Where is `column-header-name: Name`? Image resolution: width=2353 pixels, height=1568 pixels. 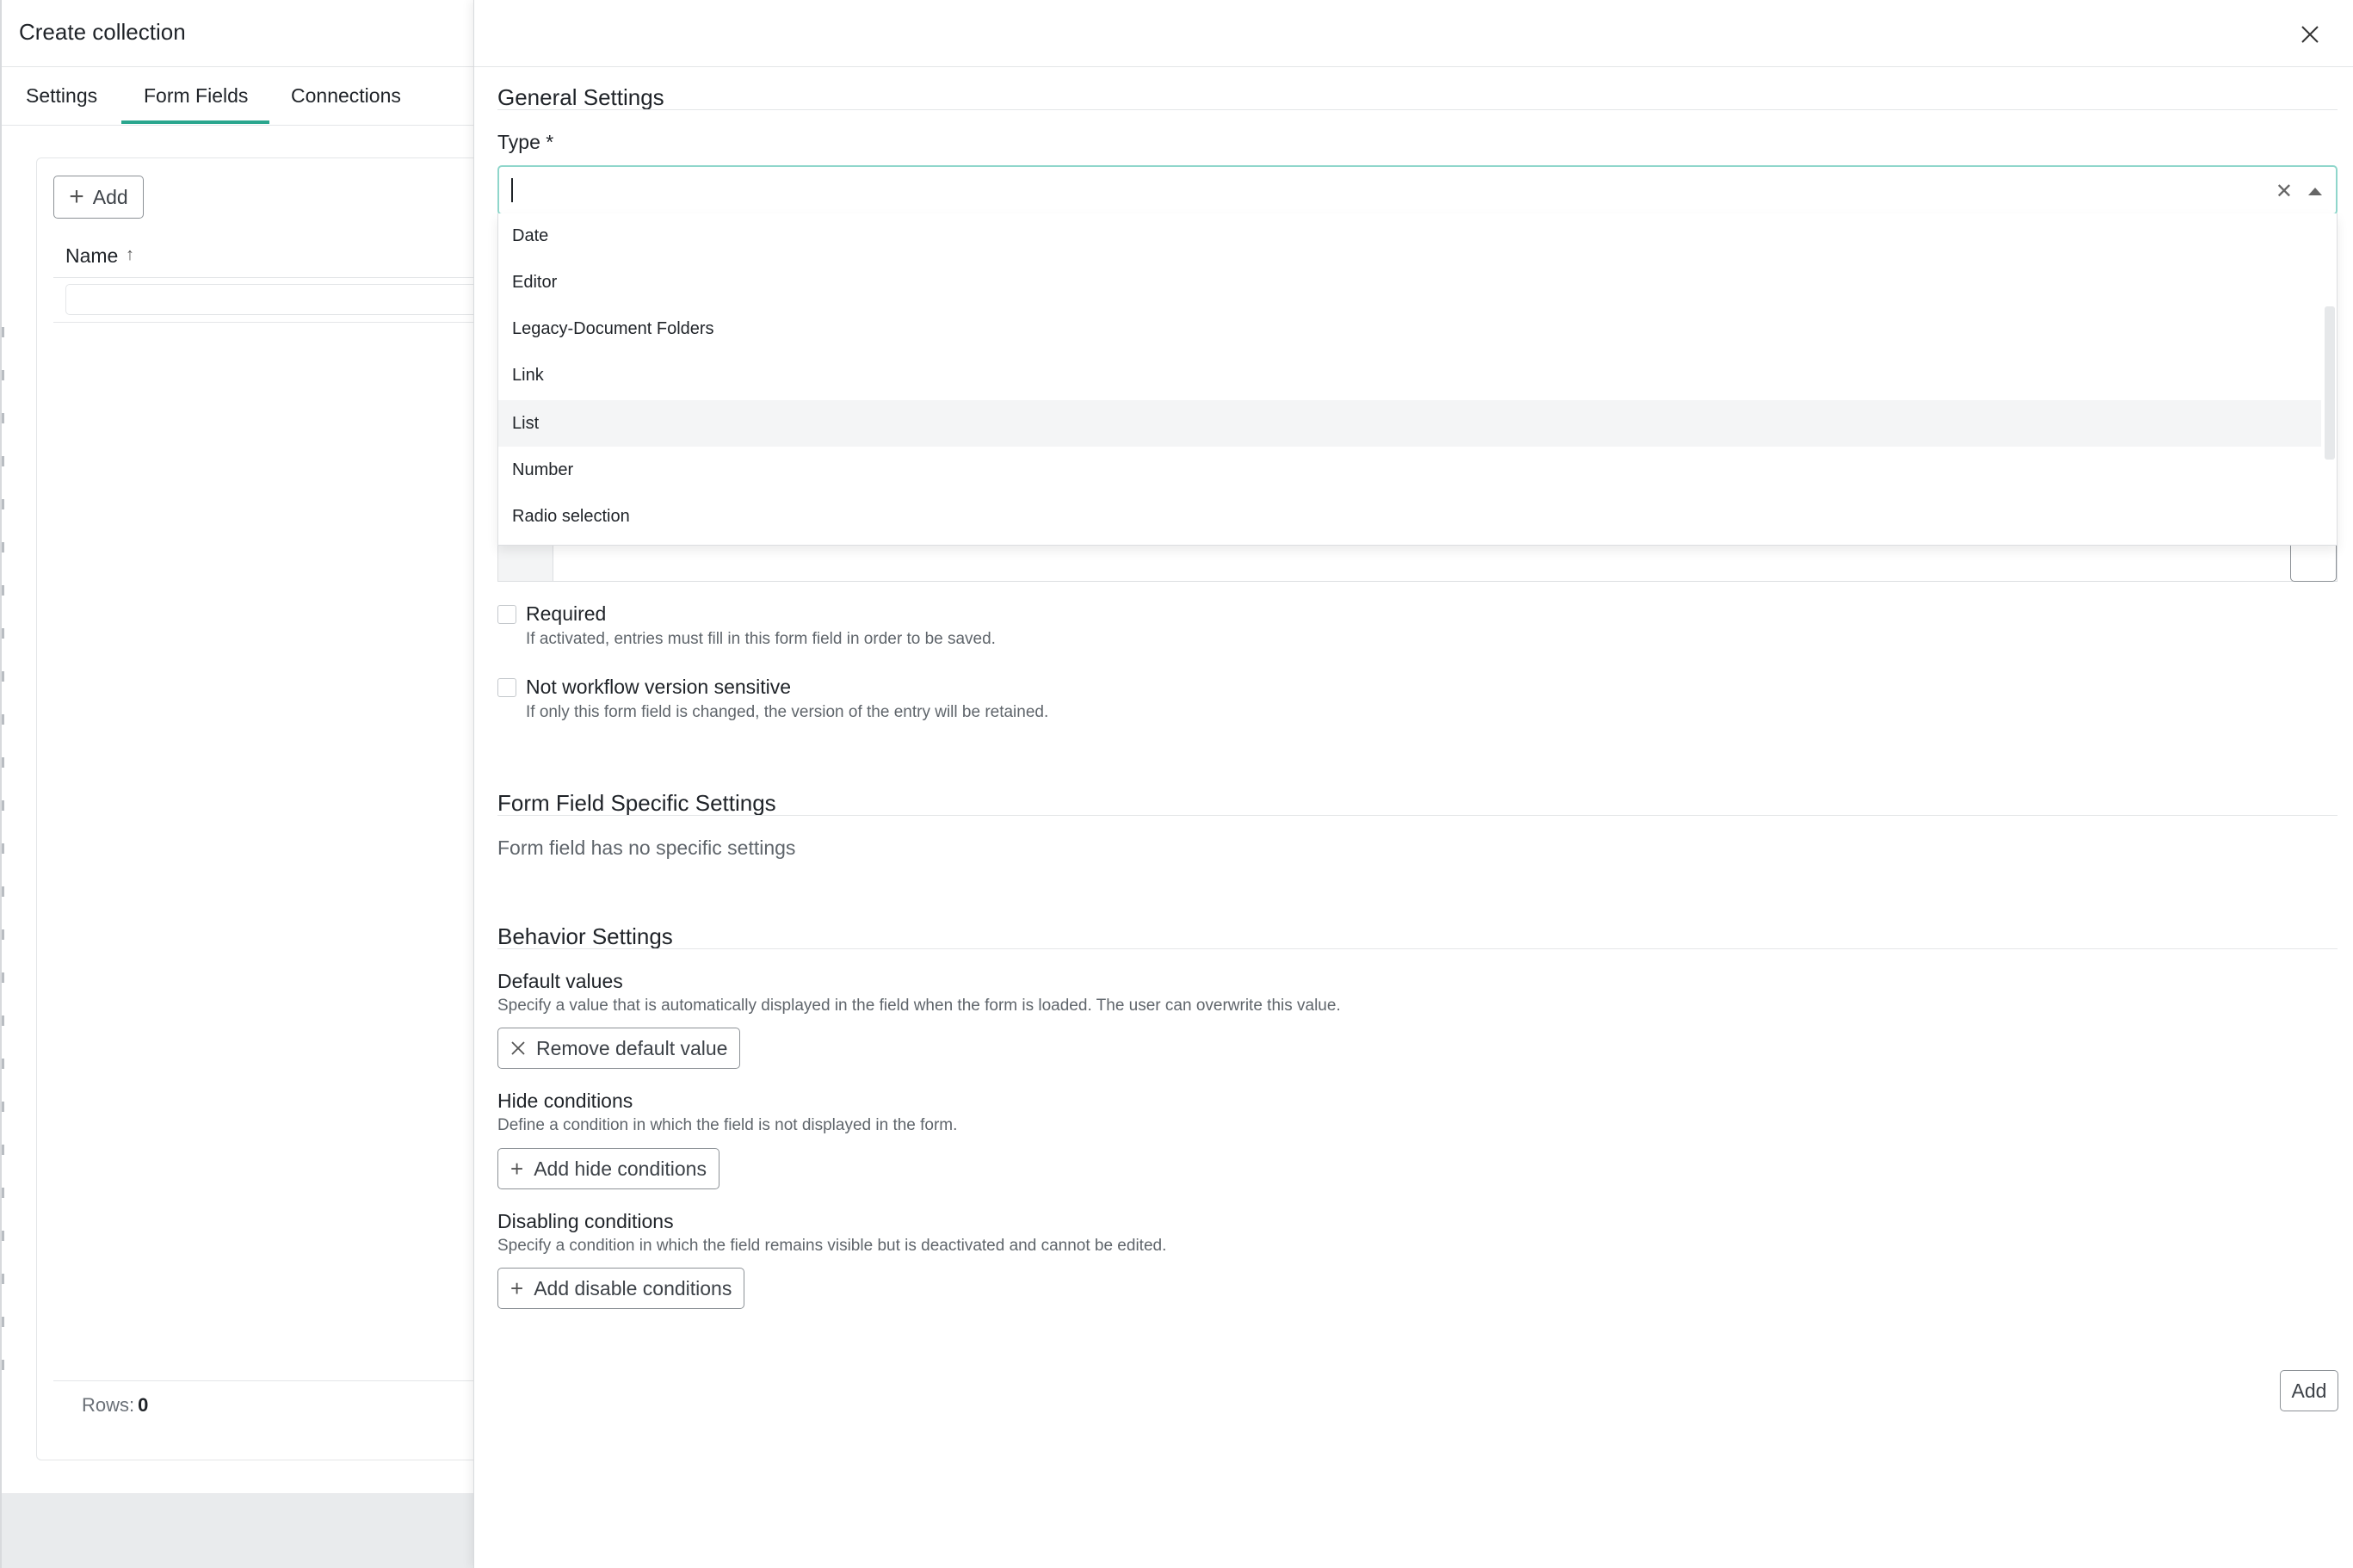 column-header-name: Name is located at coordinates (91, 256).